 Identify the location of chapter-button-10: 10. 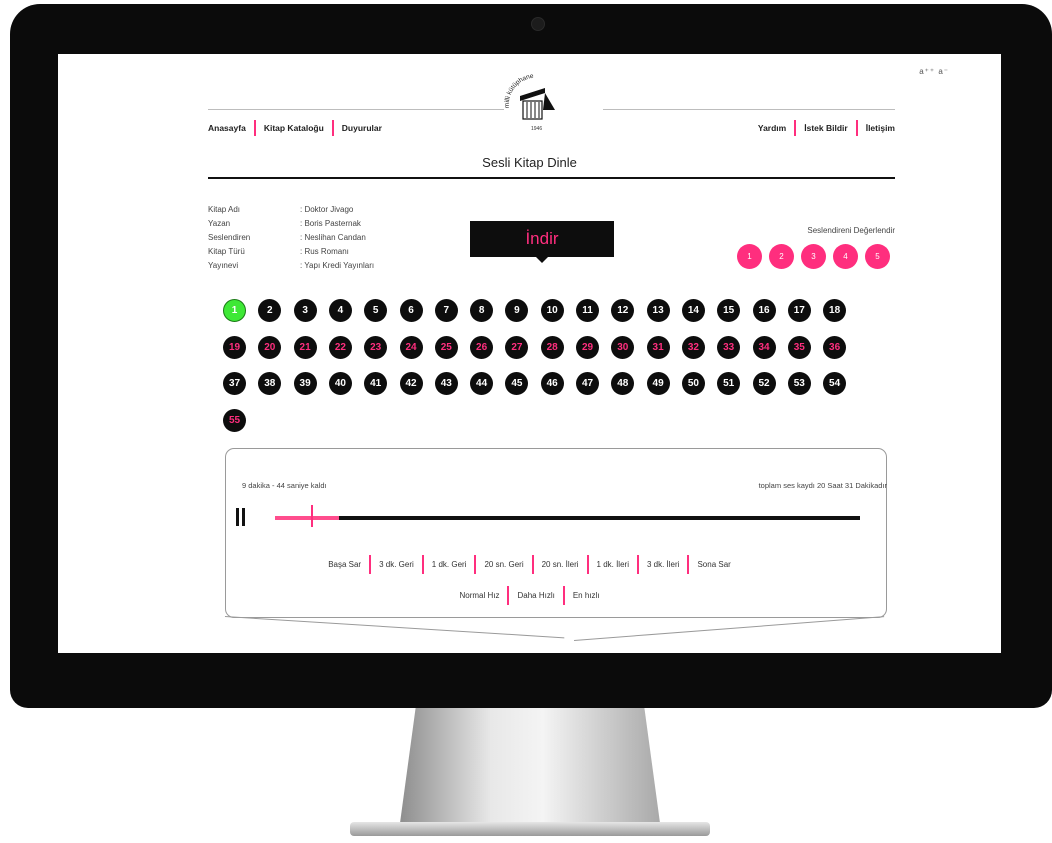
(552, 310).